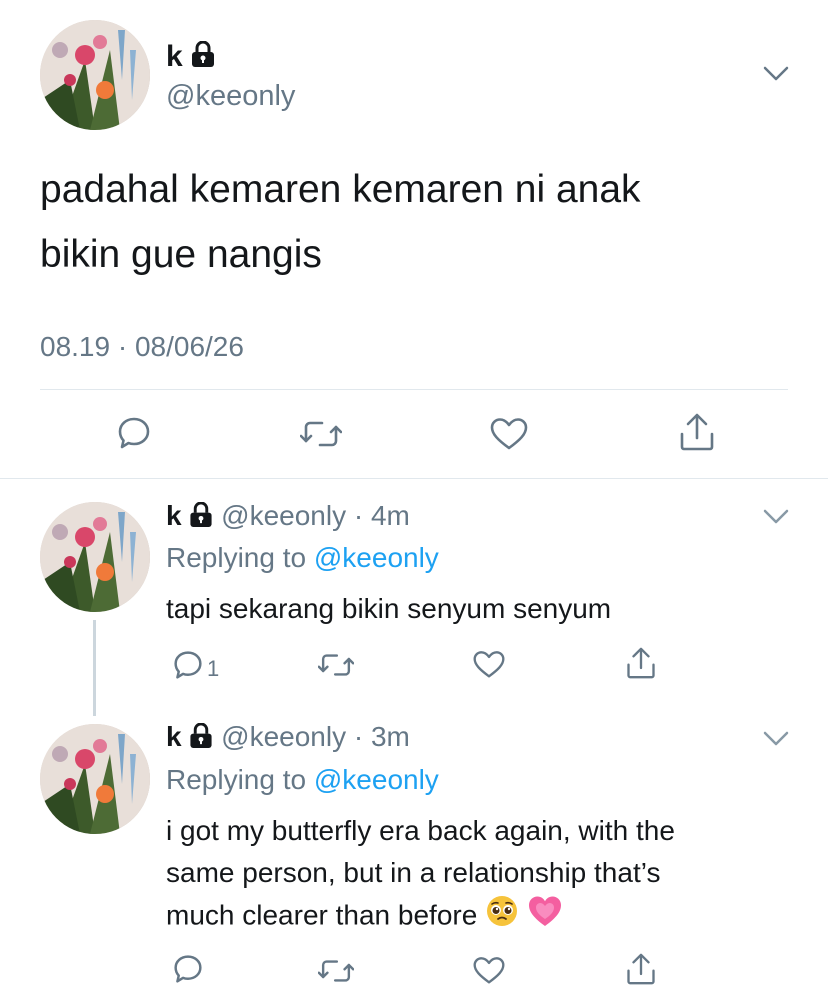 The height and width of the screenshot is (1001, 828). I want to click on thread-connector-line, so click(94, 668).